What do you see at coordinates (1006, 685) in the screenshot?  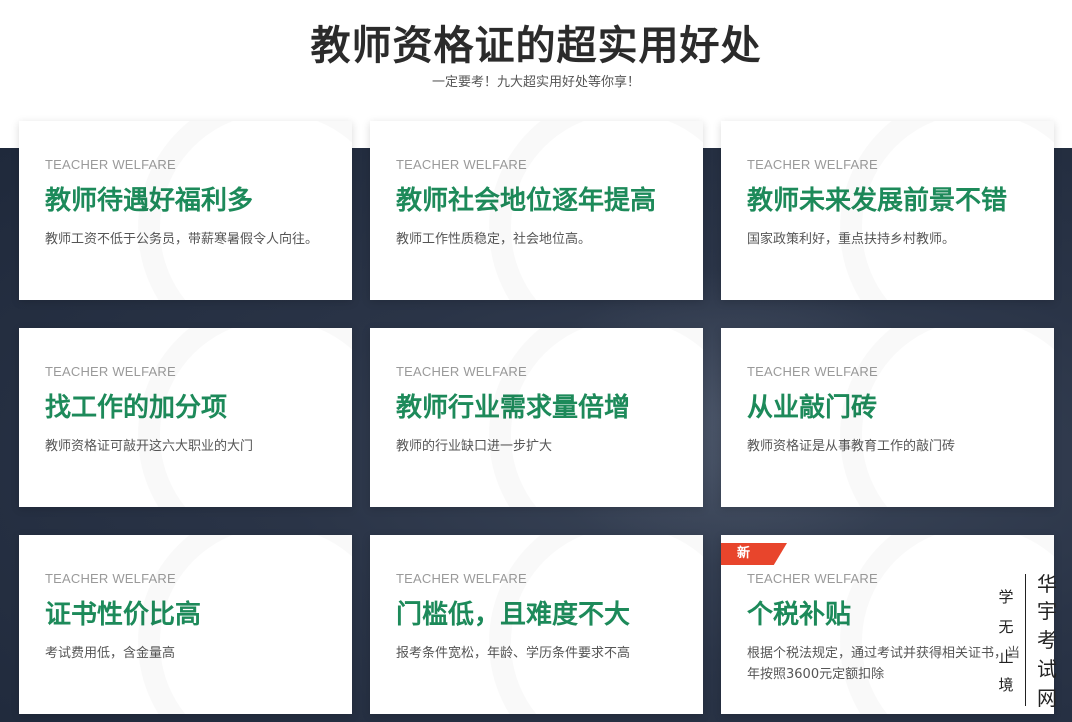 I see `watermark-char: 境` at bounding box center [1006, 685].